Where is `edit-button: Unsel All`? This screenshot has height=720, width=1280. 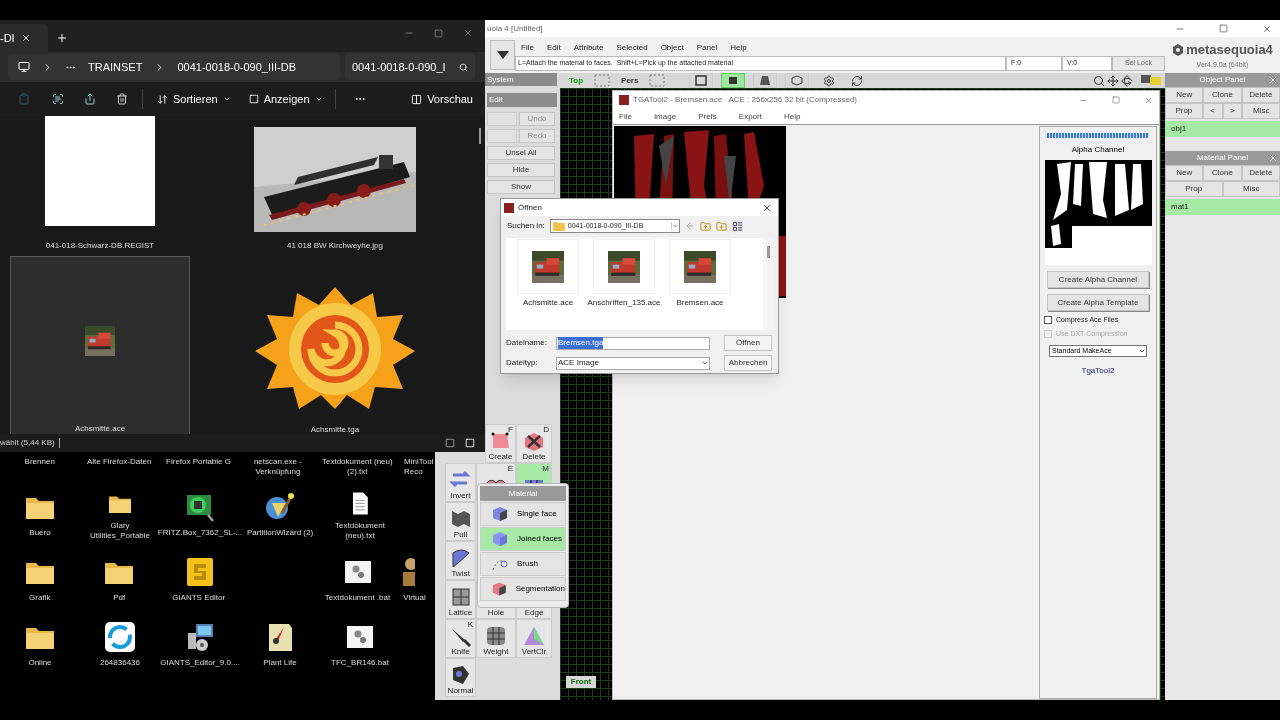 edit-button: Unsel All is located at coordinates (521, 153).